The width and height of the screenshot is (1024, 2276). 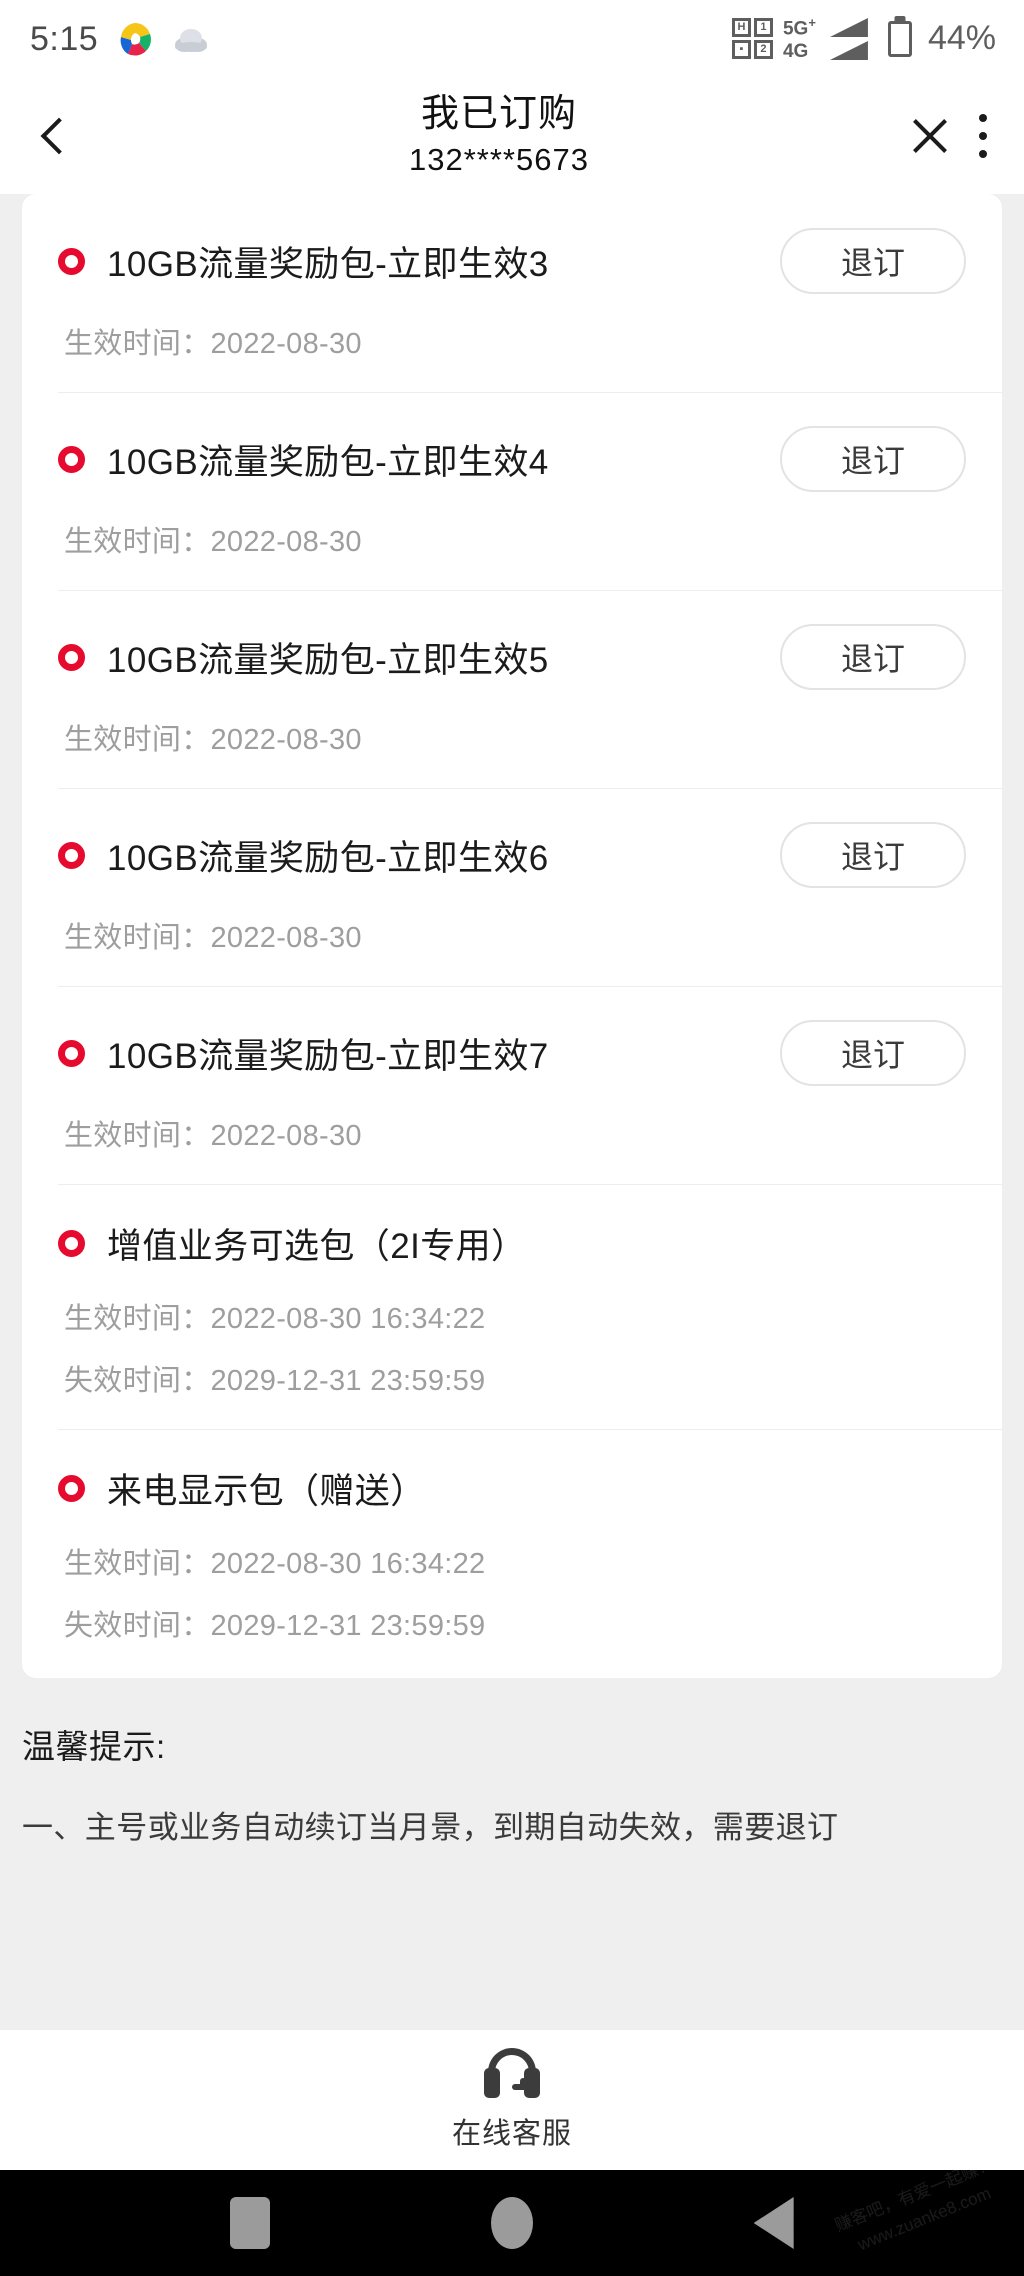 What do you see at coordinates (983, 136) in the screenshot?
I see `kebab-menu-icon` at bounding box center [983, 136].